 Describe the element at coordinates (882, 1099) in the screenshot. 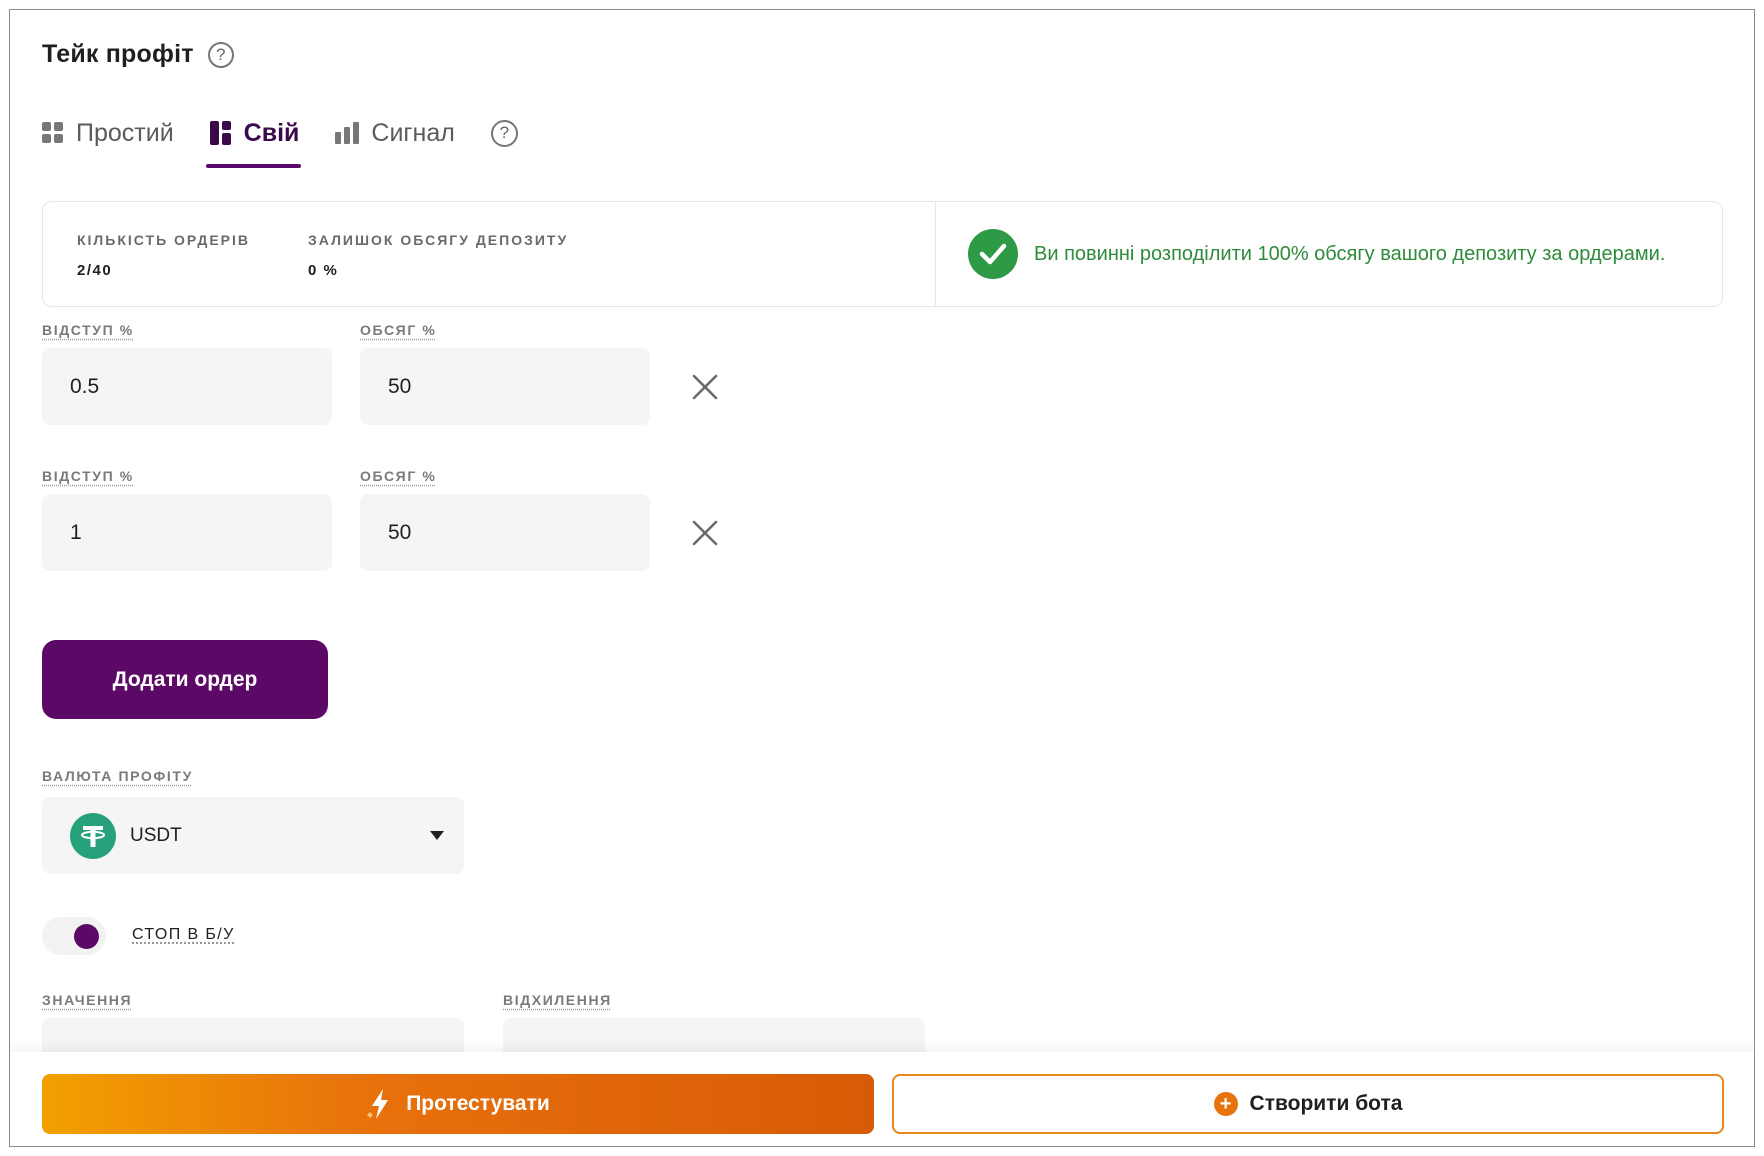

I see `action-bar: Протестувати + Створити бота` at that location.